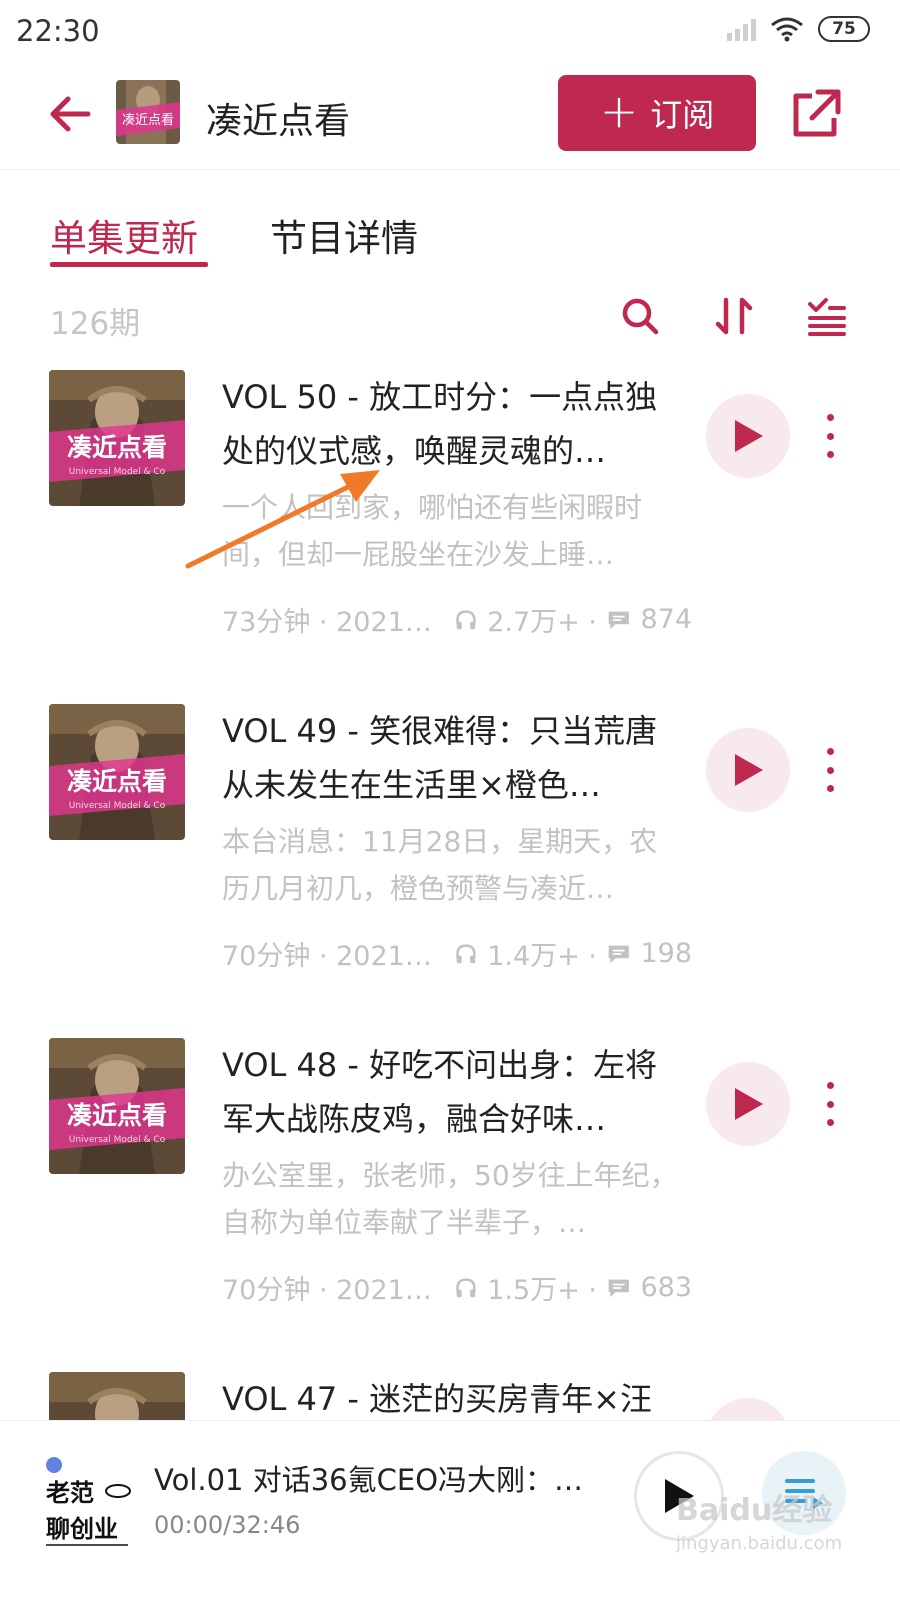 This screenshot has width=900, height=1600. I want to click on back-arrow-icon, so click(70, 114).